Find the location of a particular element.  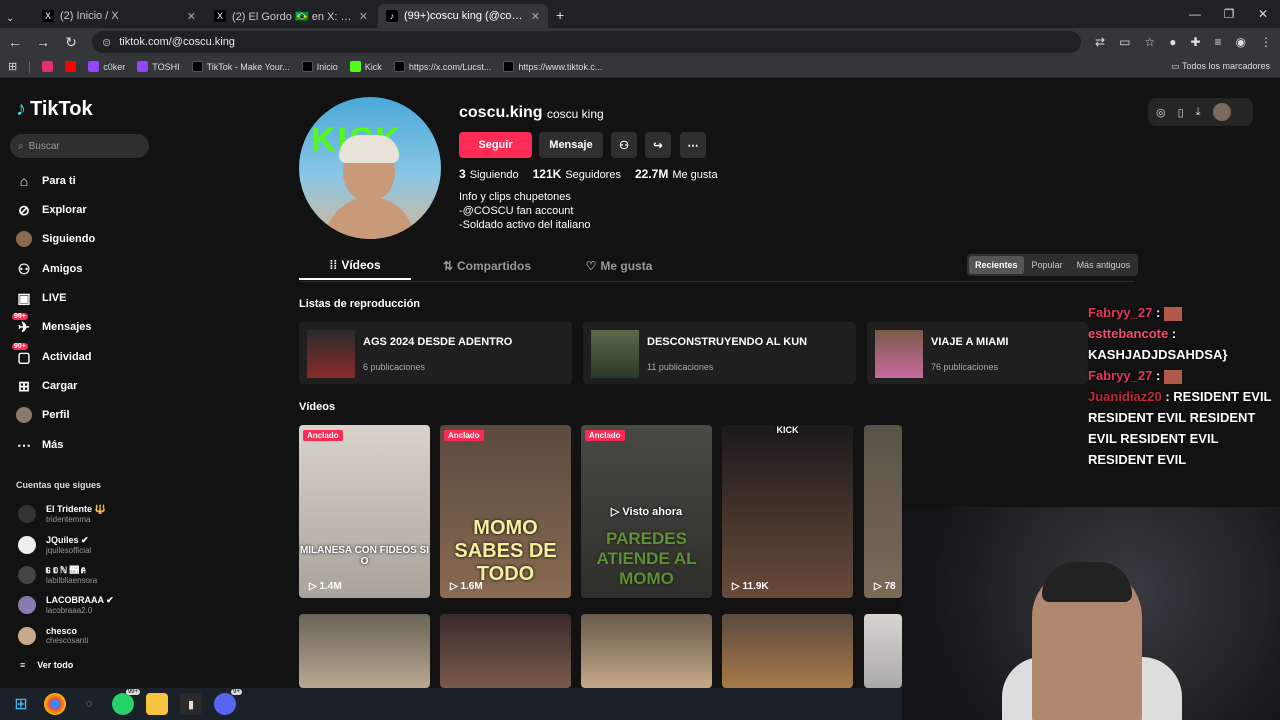

playlist-title: AGS 2024 DESDE ADENTRO is located at coordinates (438, 342).